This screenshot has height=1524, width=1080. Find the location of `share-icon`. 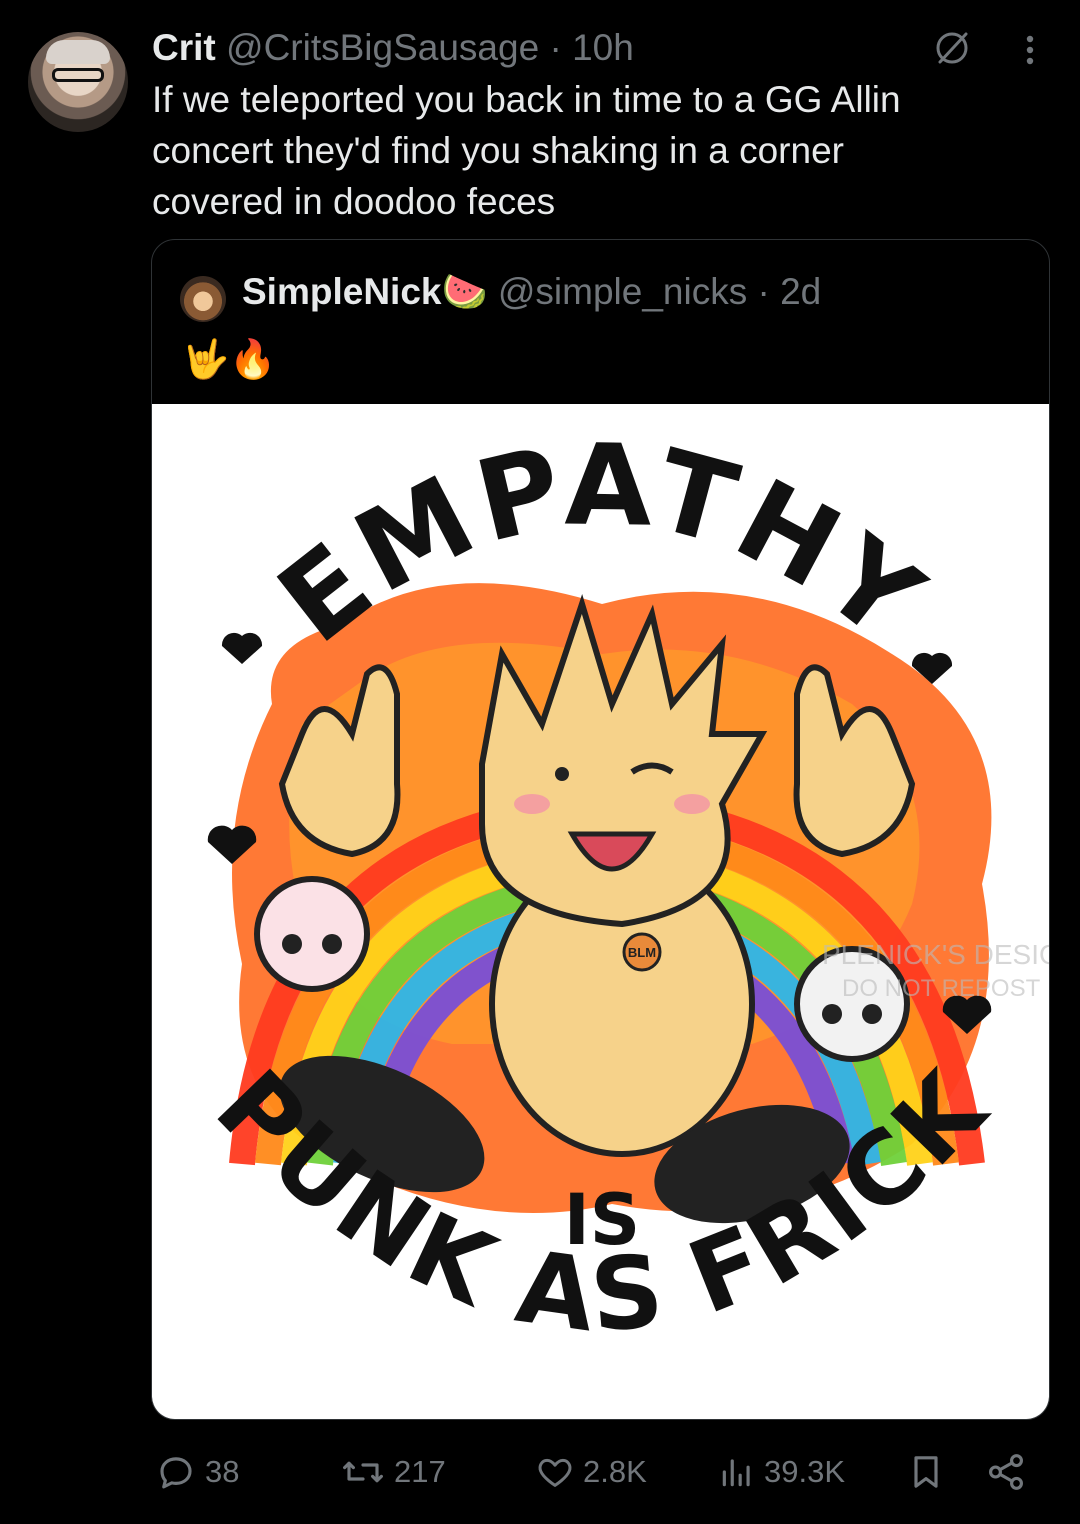

share-icon is located at coordinates (1006, 1472).